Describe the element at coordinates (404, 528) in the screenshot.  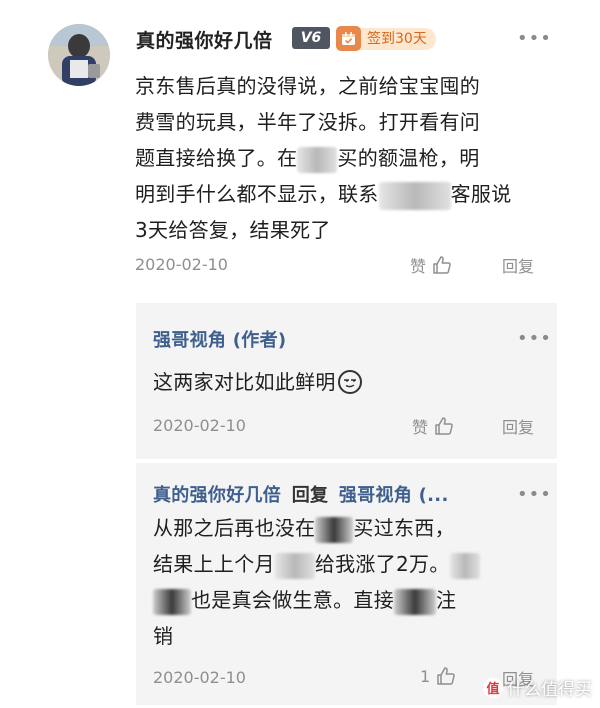
I see `reply-segment: 买过东西，` at that location.